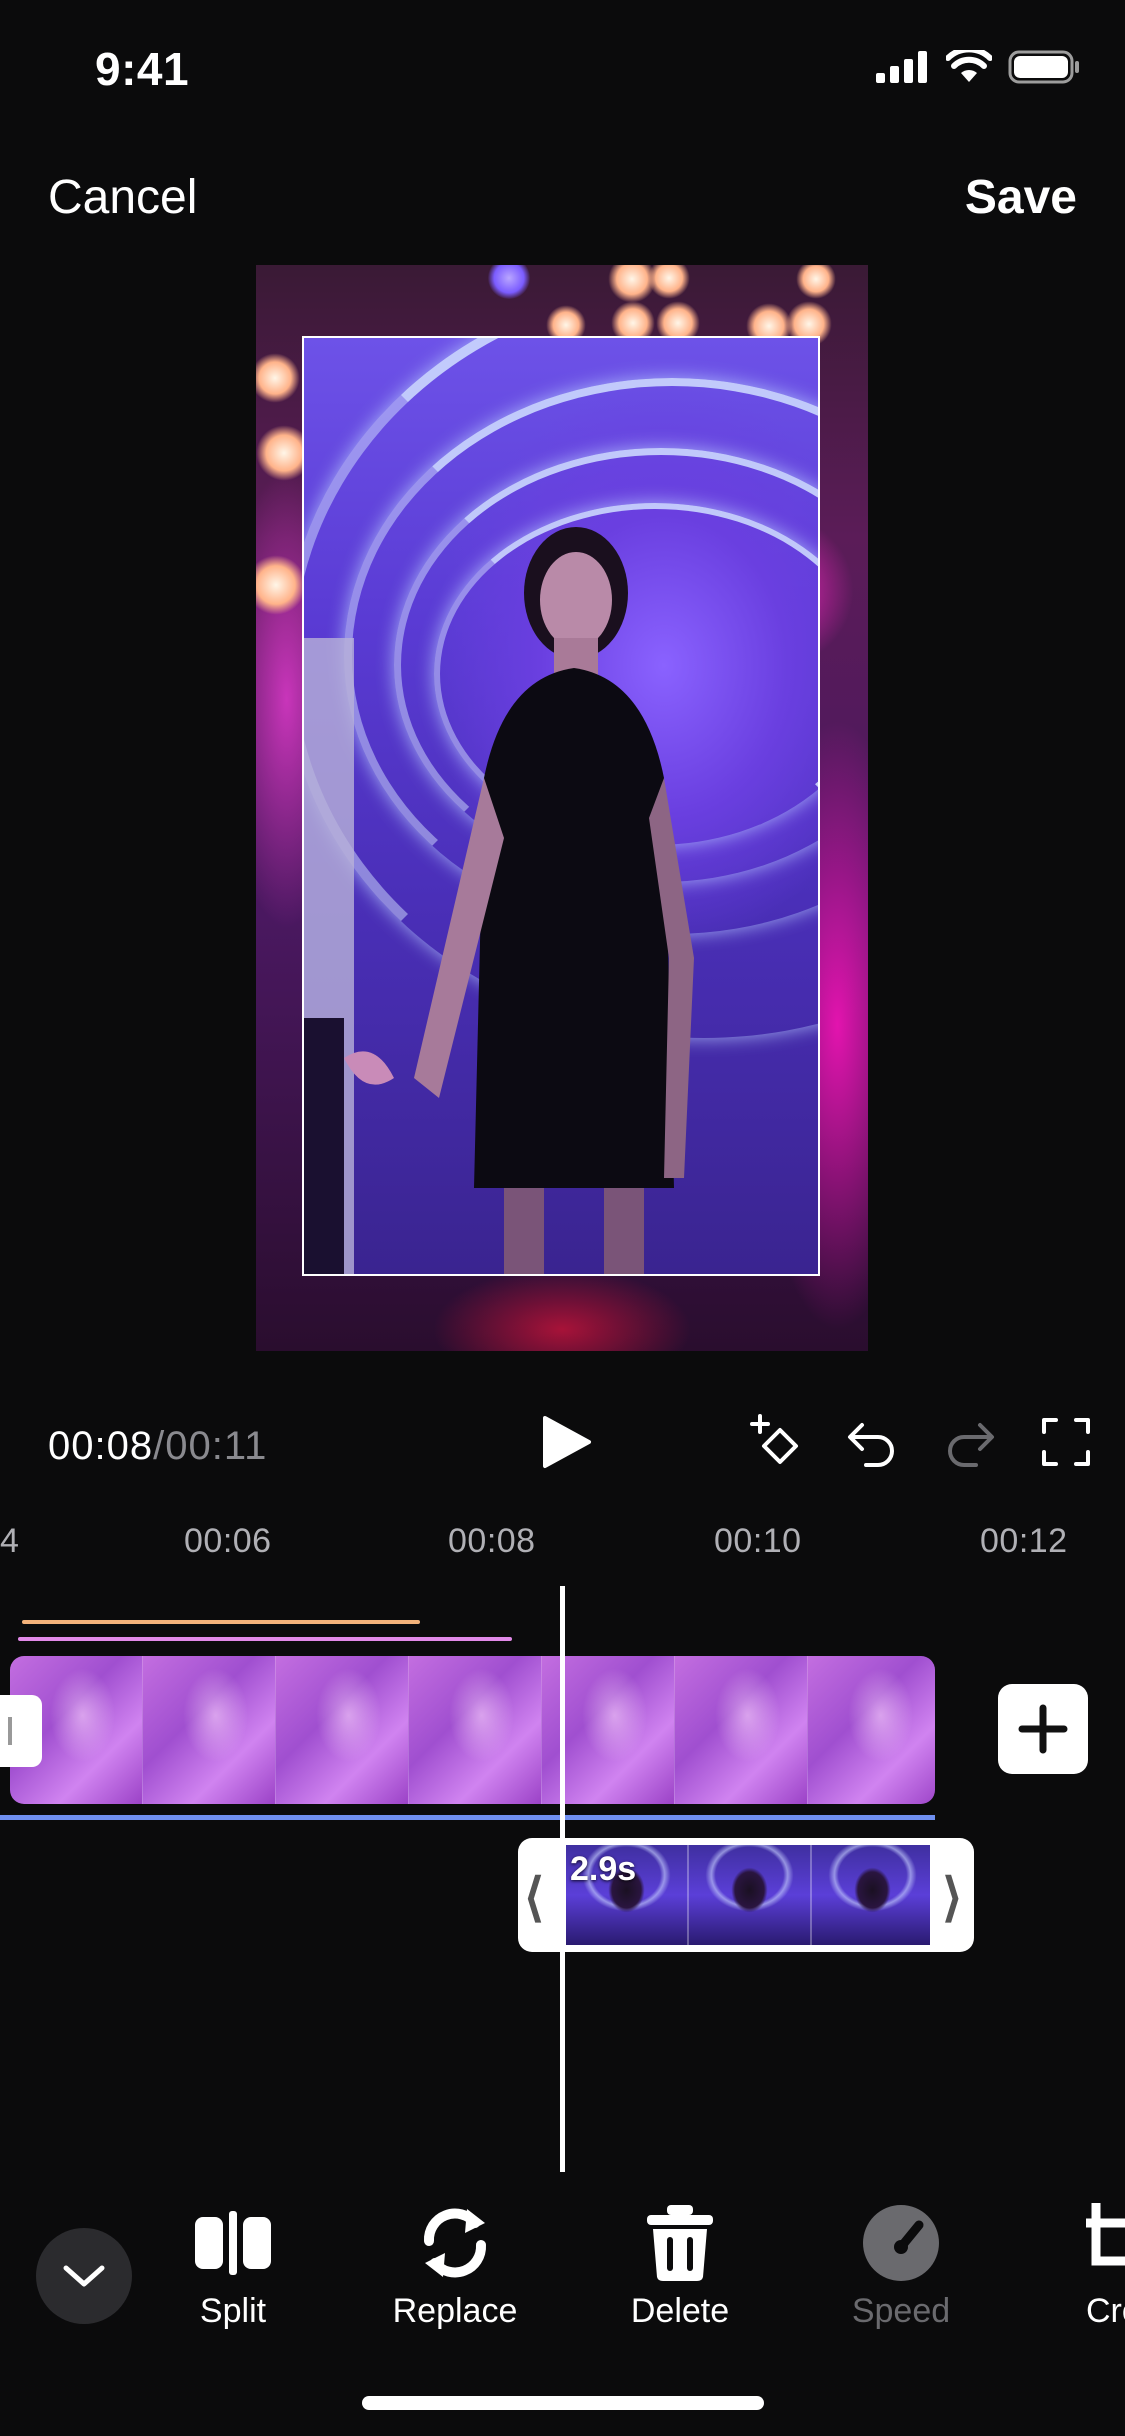  I want to click on tool-label: Cro, so click(1105, 2311).